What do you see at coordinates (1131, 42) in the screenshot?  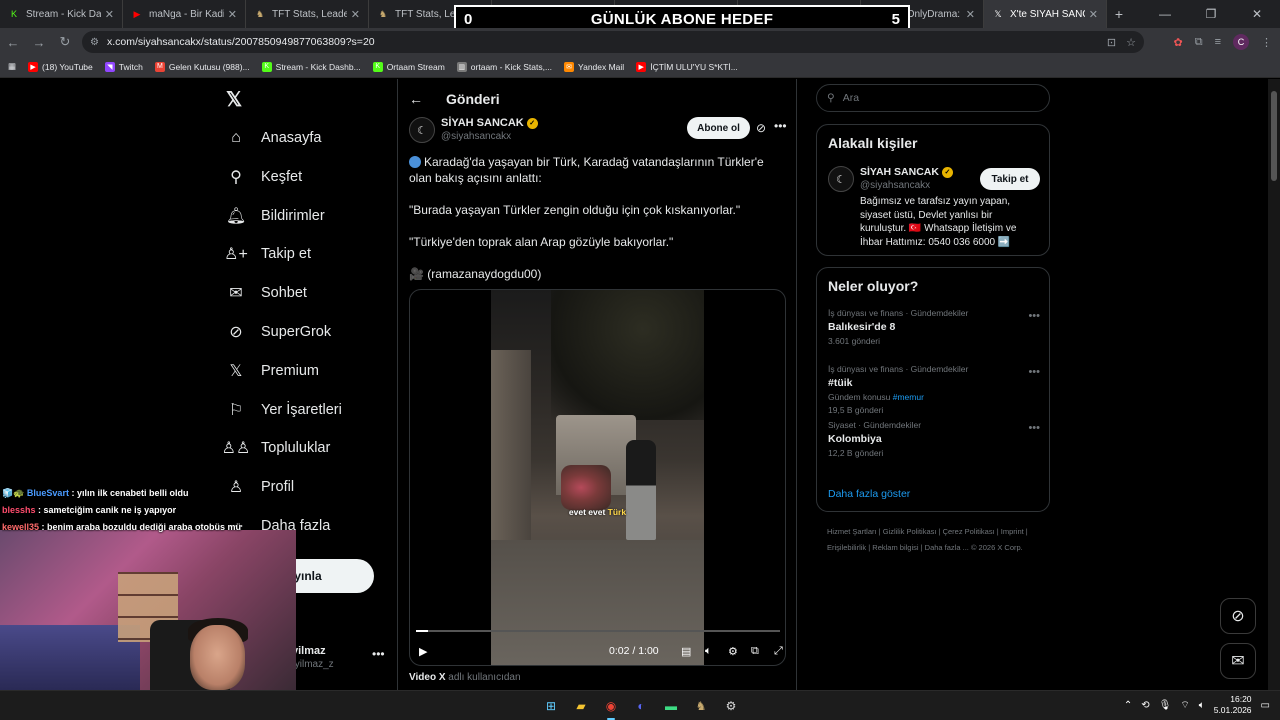 I see `star-icon: ☆` at bounding box center [1131, 42].